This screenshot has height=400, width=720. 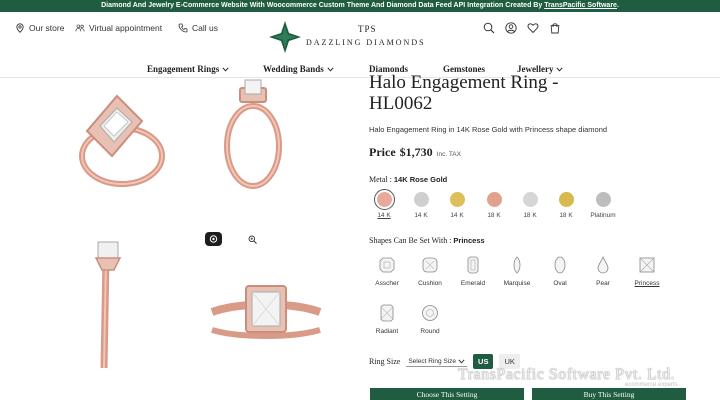 I want to click on shape-name: Marquise, so click(x=517, y=283).